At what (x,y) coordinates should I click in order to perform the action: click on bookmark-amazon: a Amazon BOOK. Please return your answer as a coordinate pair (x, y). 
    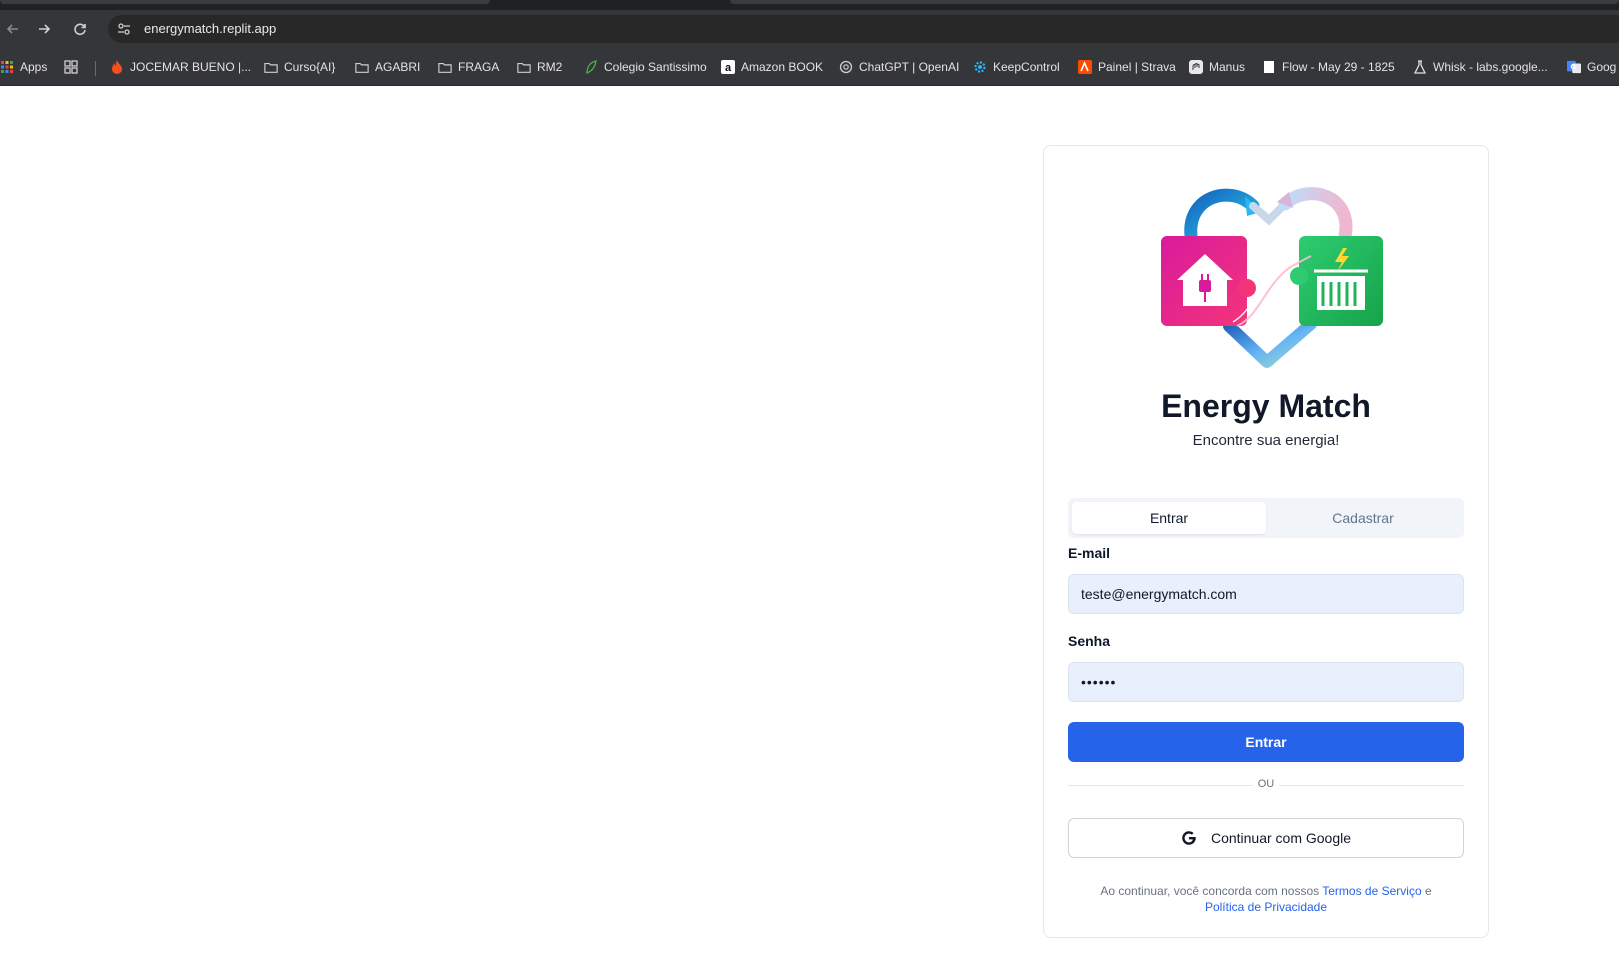
    Looking at the image, I should click on (772, 67).